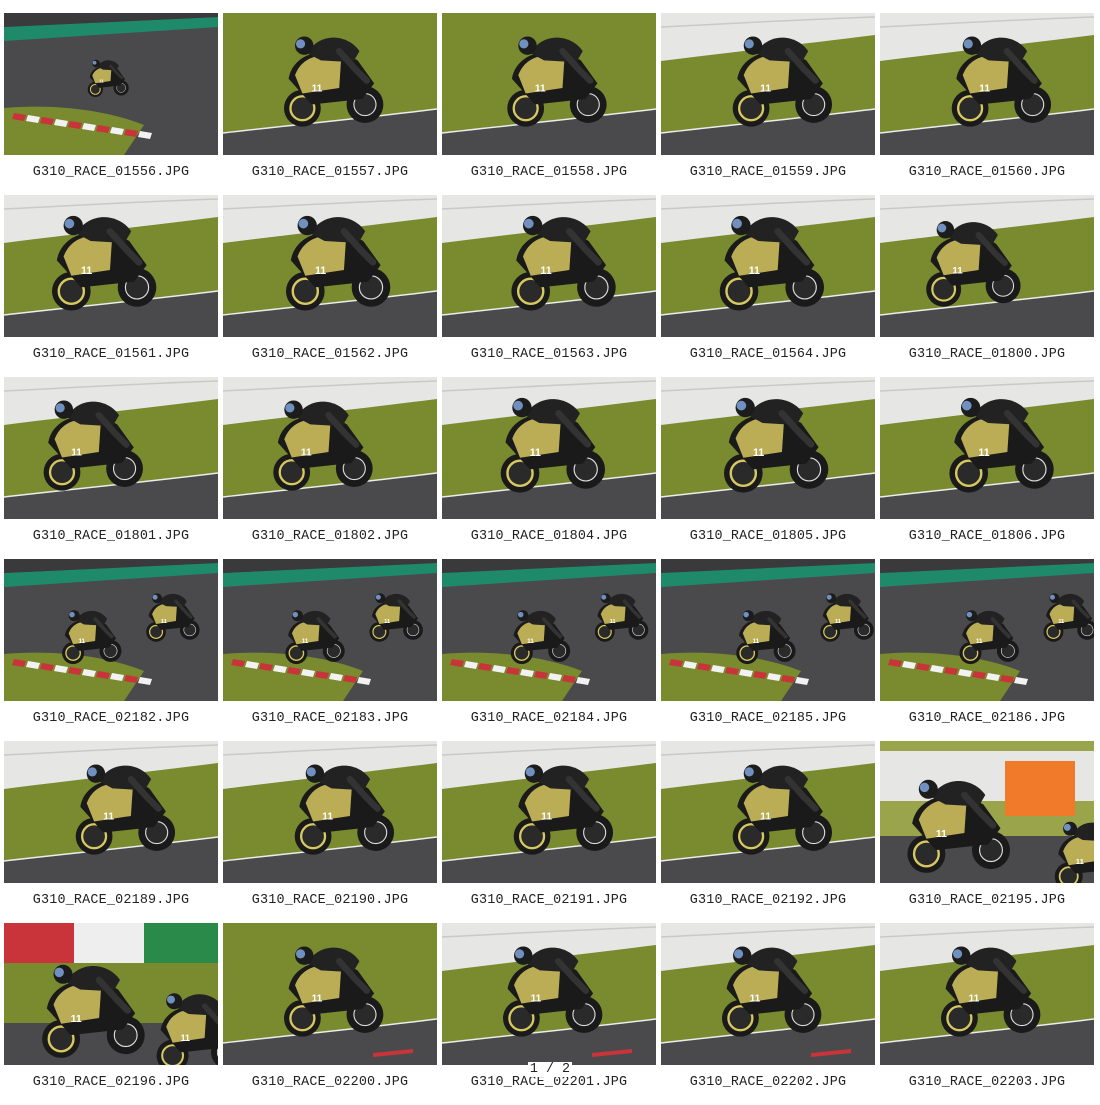 Image resolution: width=1100 pixels, height=1105 pixels. Describe the element at coordinates (987, 537) in the screenshot. I see `photo-filename: G310_RACE_01806.JPG` at that location.